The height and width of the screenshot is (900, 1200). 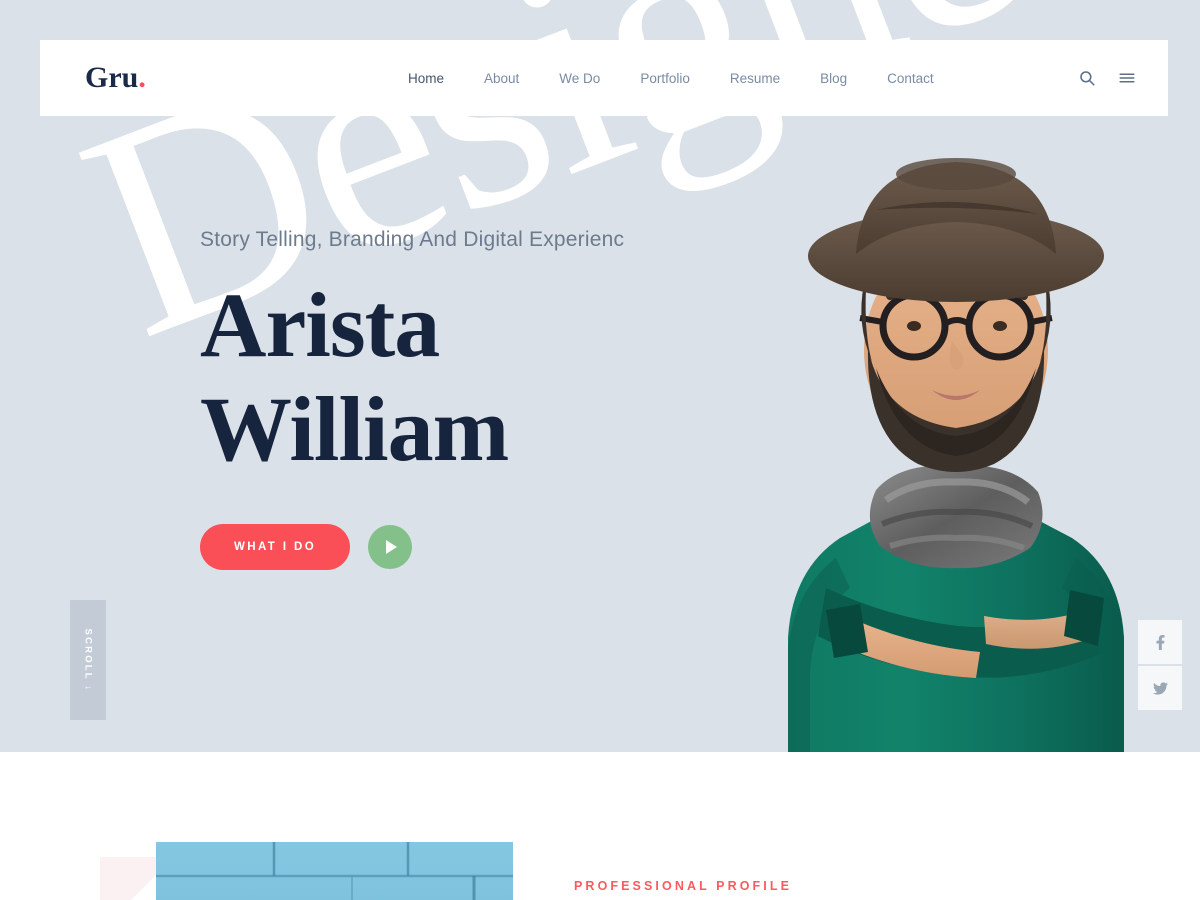 I want to click on hero-headline-line1: Arista, so click(x=320, y=325).